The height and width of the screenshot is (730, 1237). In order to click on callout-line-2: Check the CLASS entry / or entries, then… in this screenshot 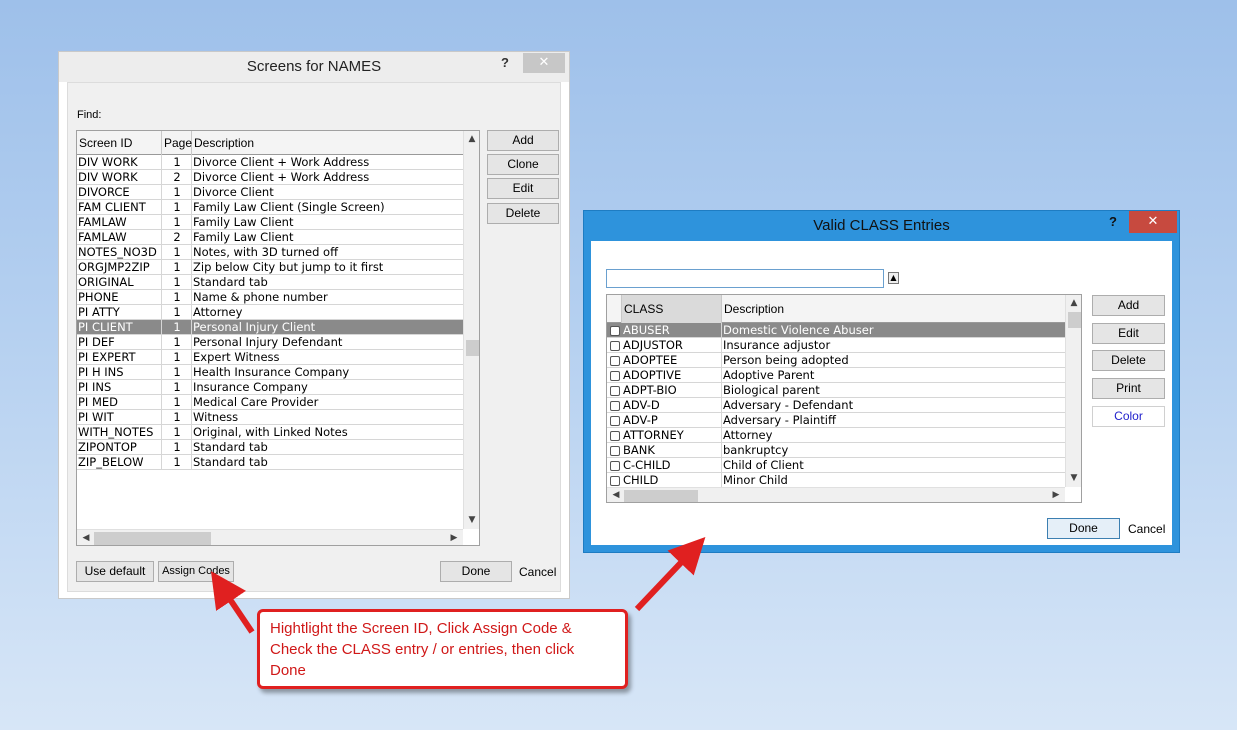, I will do `click(422, 649)`.